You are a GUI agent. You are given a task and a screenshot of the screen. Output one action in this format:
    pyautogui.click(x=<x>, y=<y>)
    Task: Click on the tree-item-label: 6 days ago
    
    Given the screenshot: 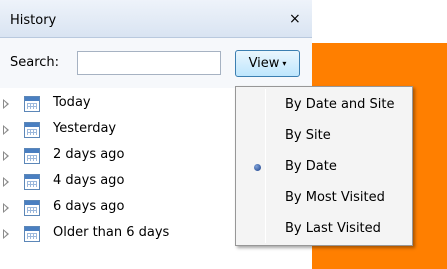 What is the action you would take?
    pyautogui.click(x=89, y=206)
    